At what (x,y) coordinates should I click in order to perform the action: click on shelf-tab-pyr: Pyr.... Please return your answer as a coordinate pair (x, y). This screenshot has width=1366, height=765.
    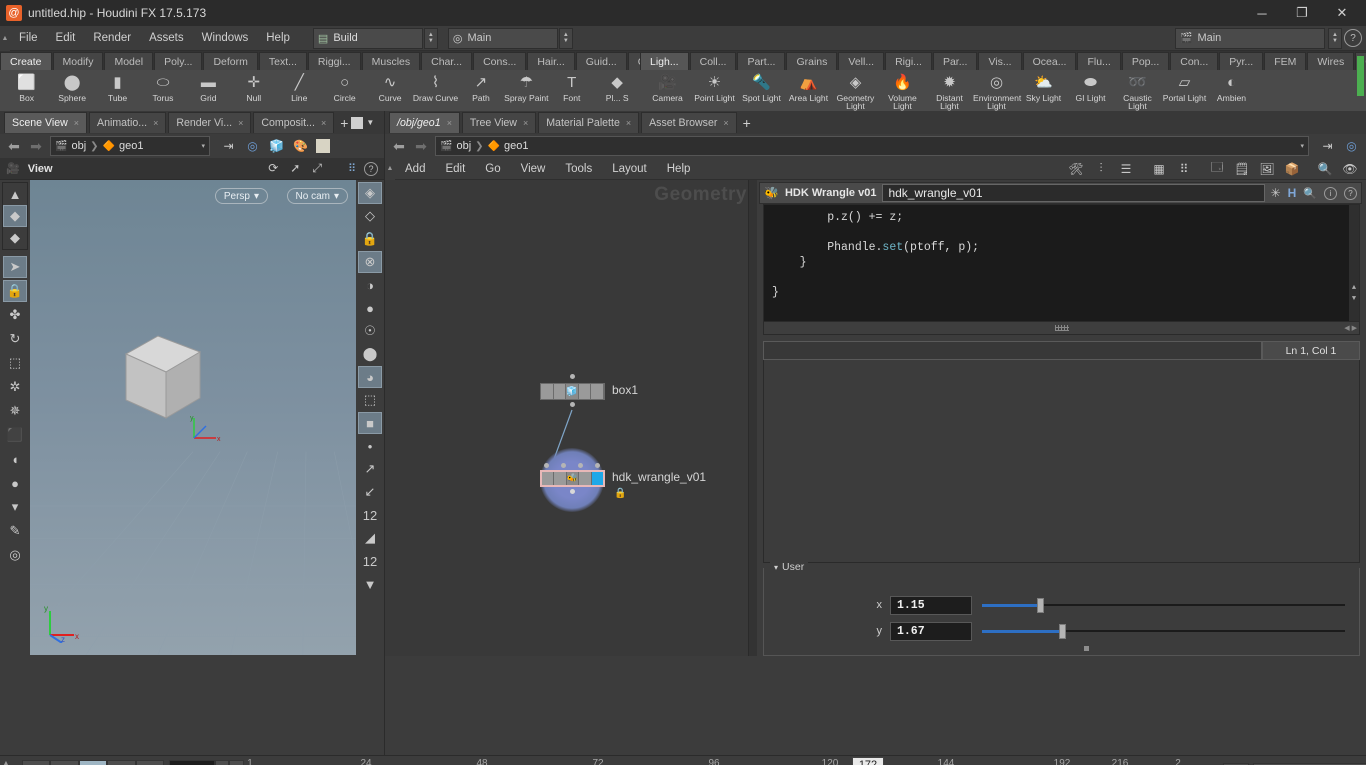
    Looking at the image, I should click on (1241, 61).